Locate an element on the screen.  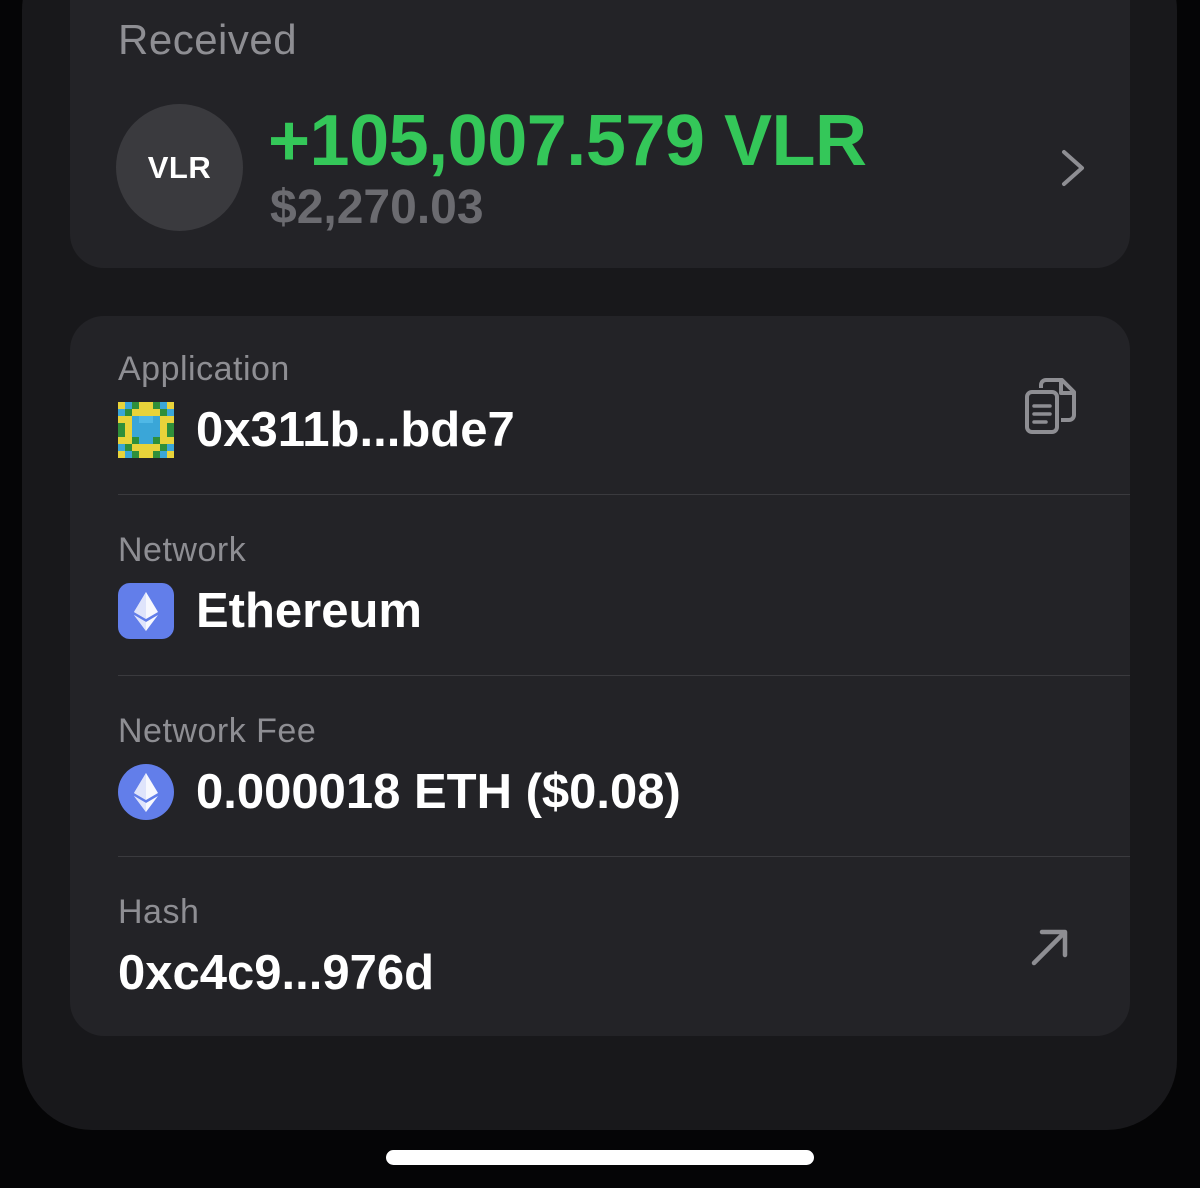
network-fee-row: Network Fee 0.000018 ETH ($0.08) is located at coordinates (624, 768).